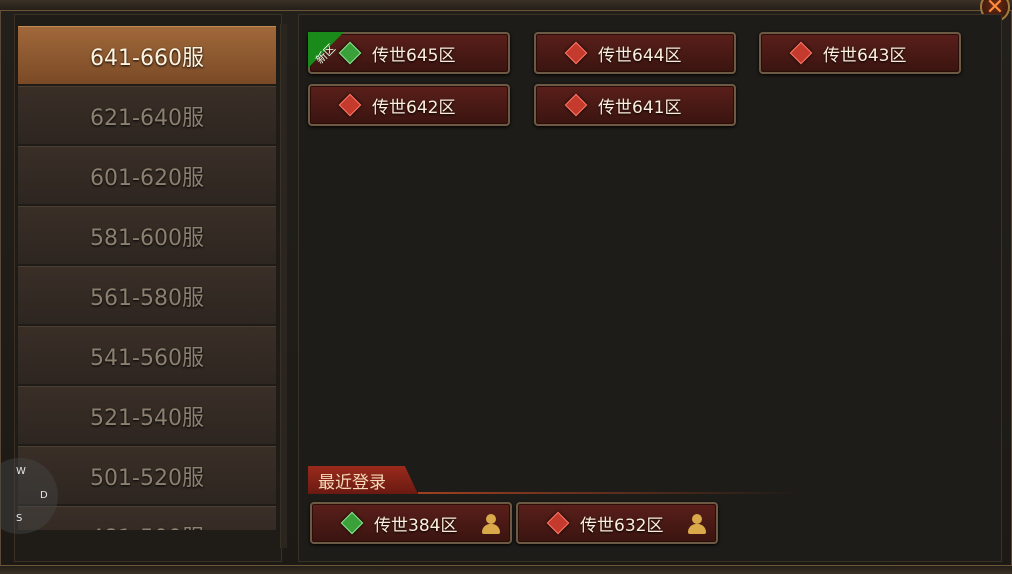 The width and height of the screenshot is (1012, 574). What do you see at coordinates (416, 525) in the screenshot?
I see `server-label: 传世384区` at bounding box center [416, 525].